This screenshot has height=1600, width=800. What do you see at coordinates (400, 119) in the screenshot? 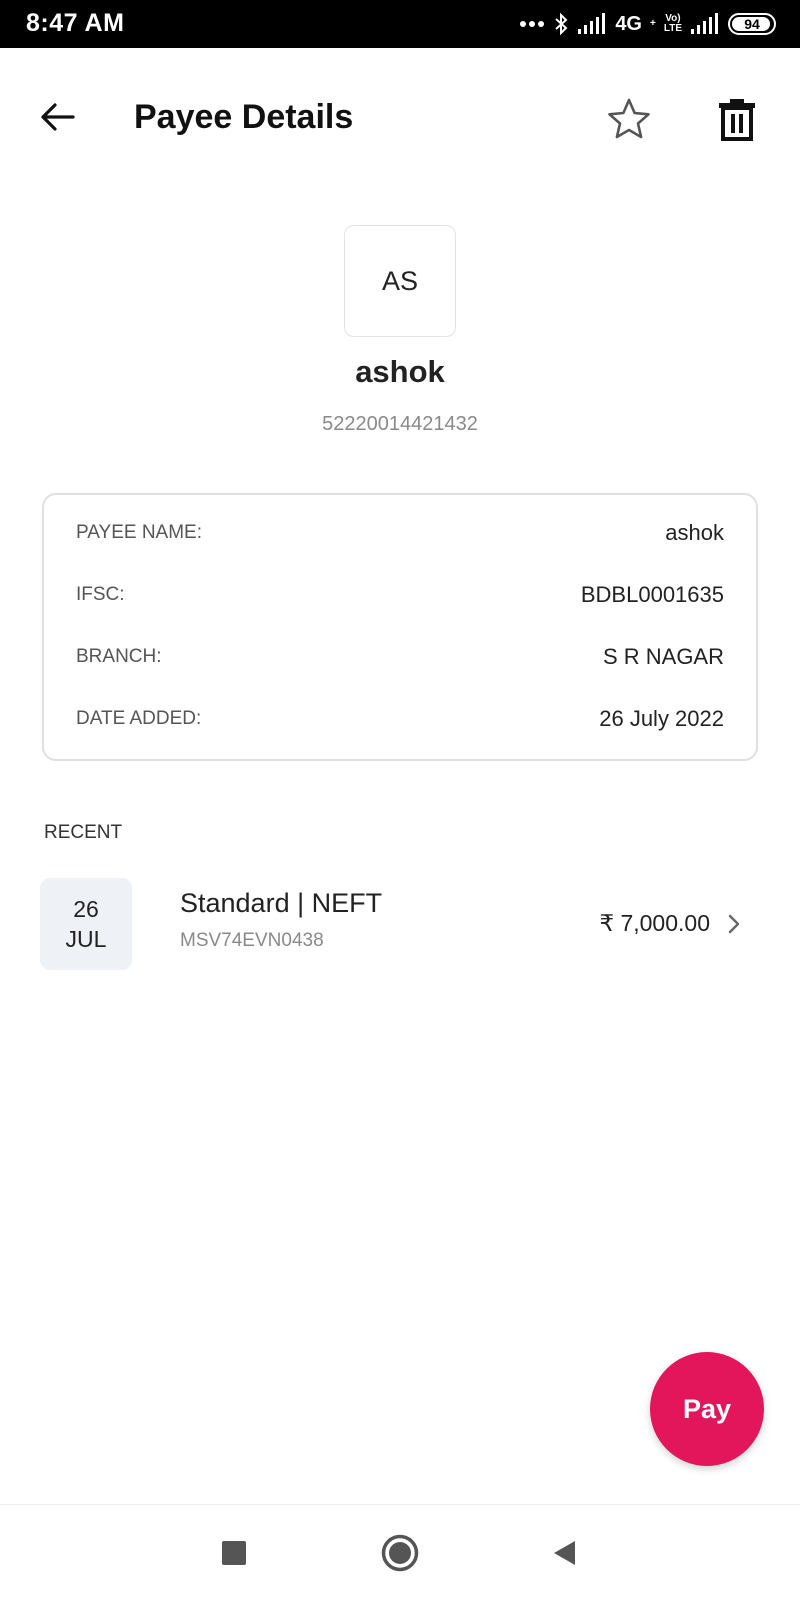
I see `app-bar: Payee Details` at bounding box center [400, 119].